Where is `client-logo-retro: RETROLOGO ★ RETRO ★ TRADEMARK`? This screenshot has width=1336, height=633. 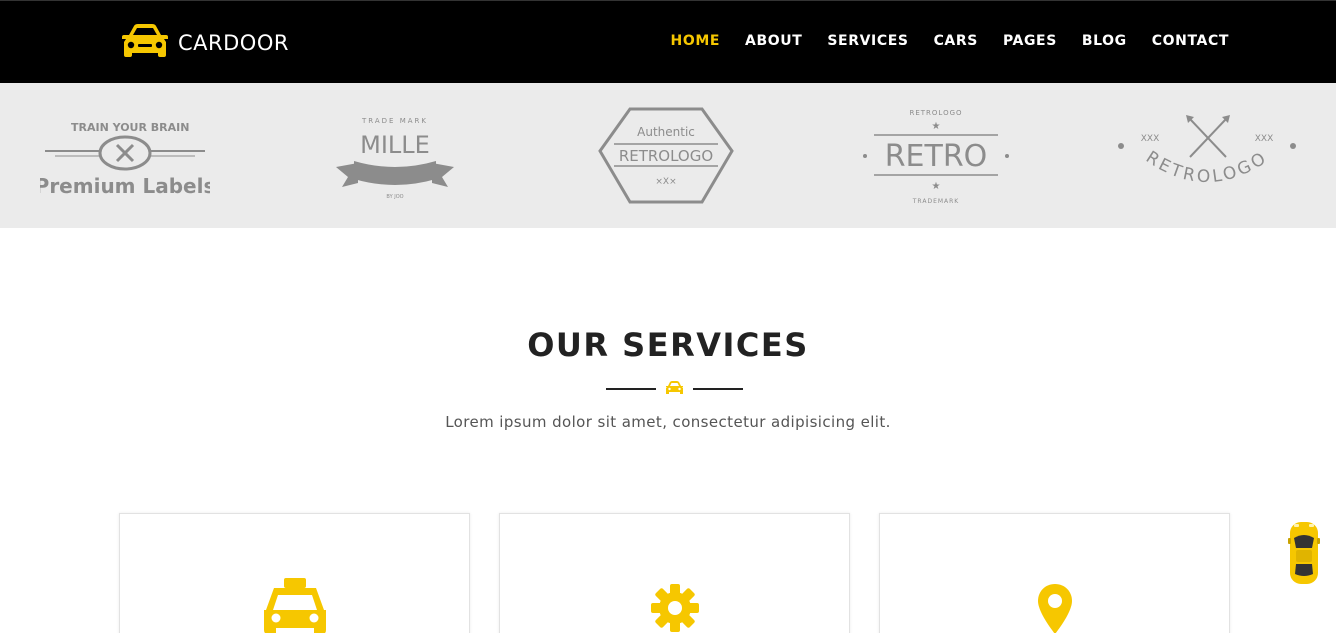
client-logo-retro: RETROLOGO ★ RETRO ★ TRADEMARK is located at coordinates (936, 155).